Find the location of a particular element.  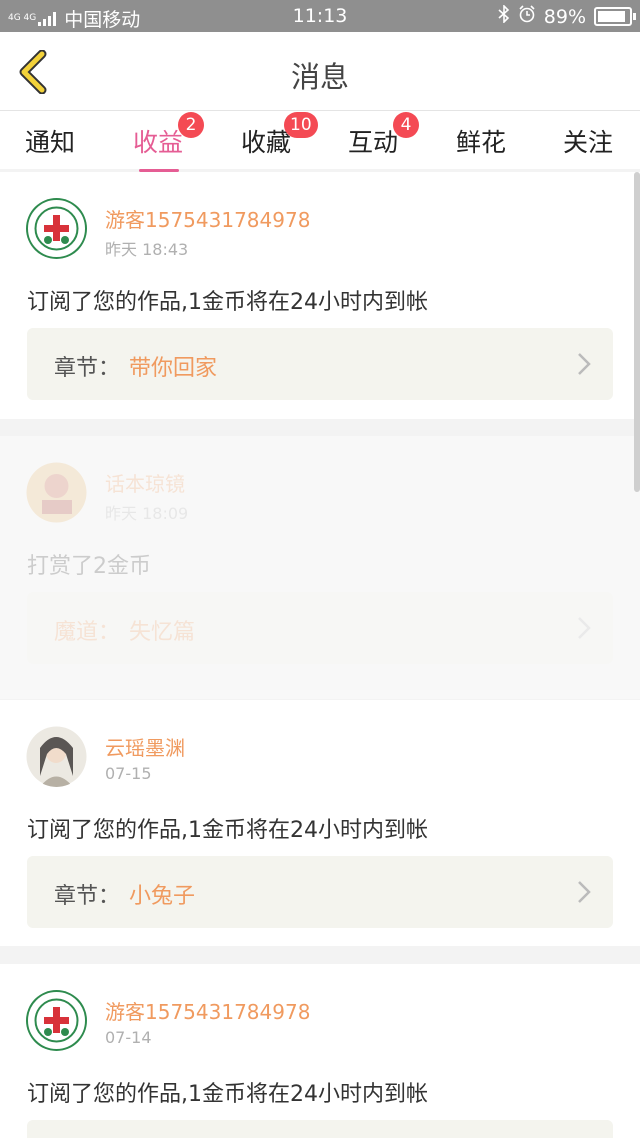

tab-earnings: 收益 2 is located at coordinates (158, 142).